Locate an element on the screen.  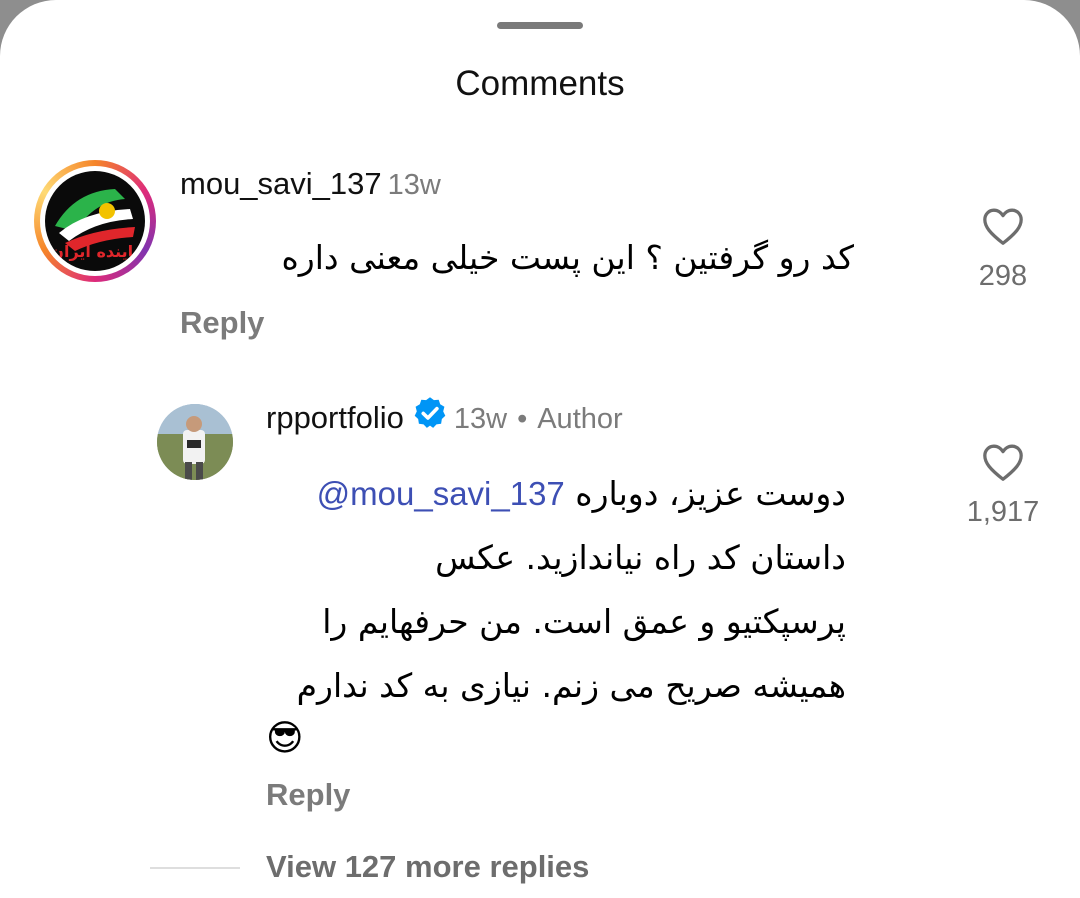
comment-text: کد رو گرفتین ؟ این پست خیلی معنی داره is located at coordinates (567, 257).